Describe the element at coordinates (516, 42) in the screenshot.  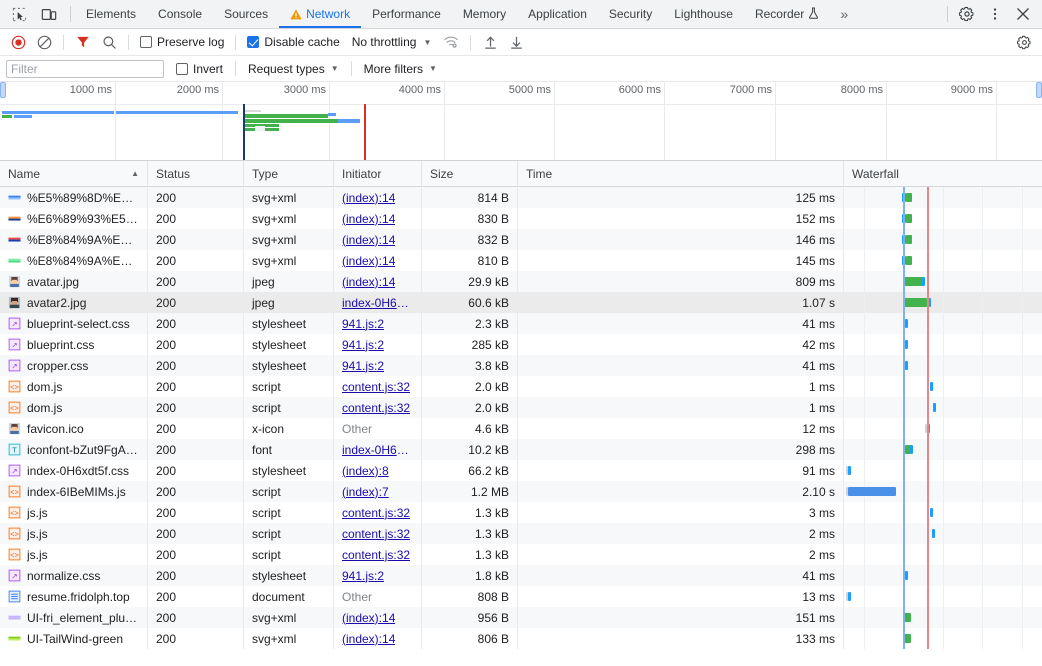
I see `export-har-icon` at that location.